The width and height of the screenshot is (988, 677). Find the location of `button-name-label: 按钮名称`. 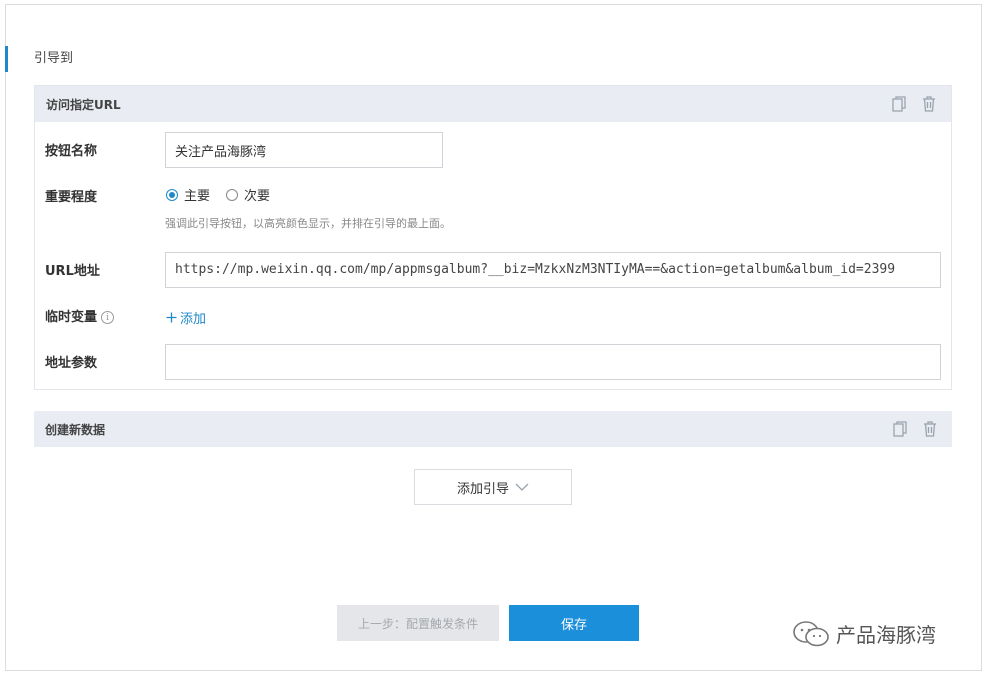

button-name-label: 按钮名称 is located at coordinates (71, 151).